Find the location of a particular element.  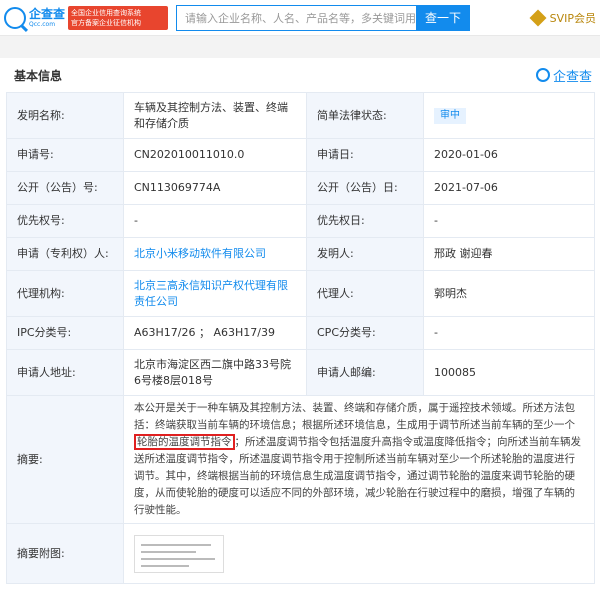

table-row: 摘要附图: is located at coordinates (300, 553).